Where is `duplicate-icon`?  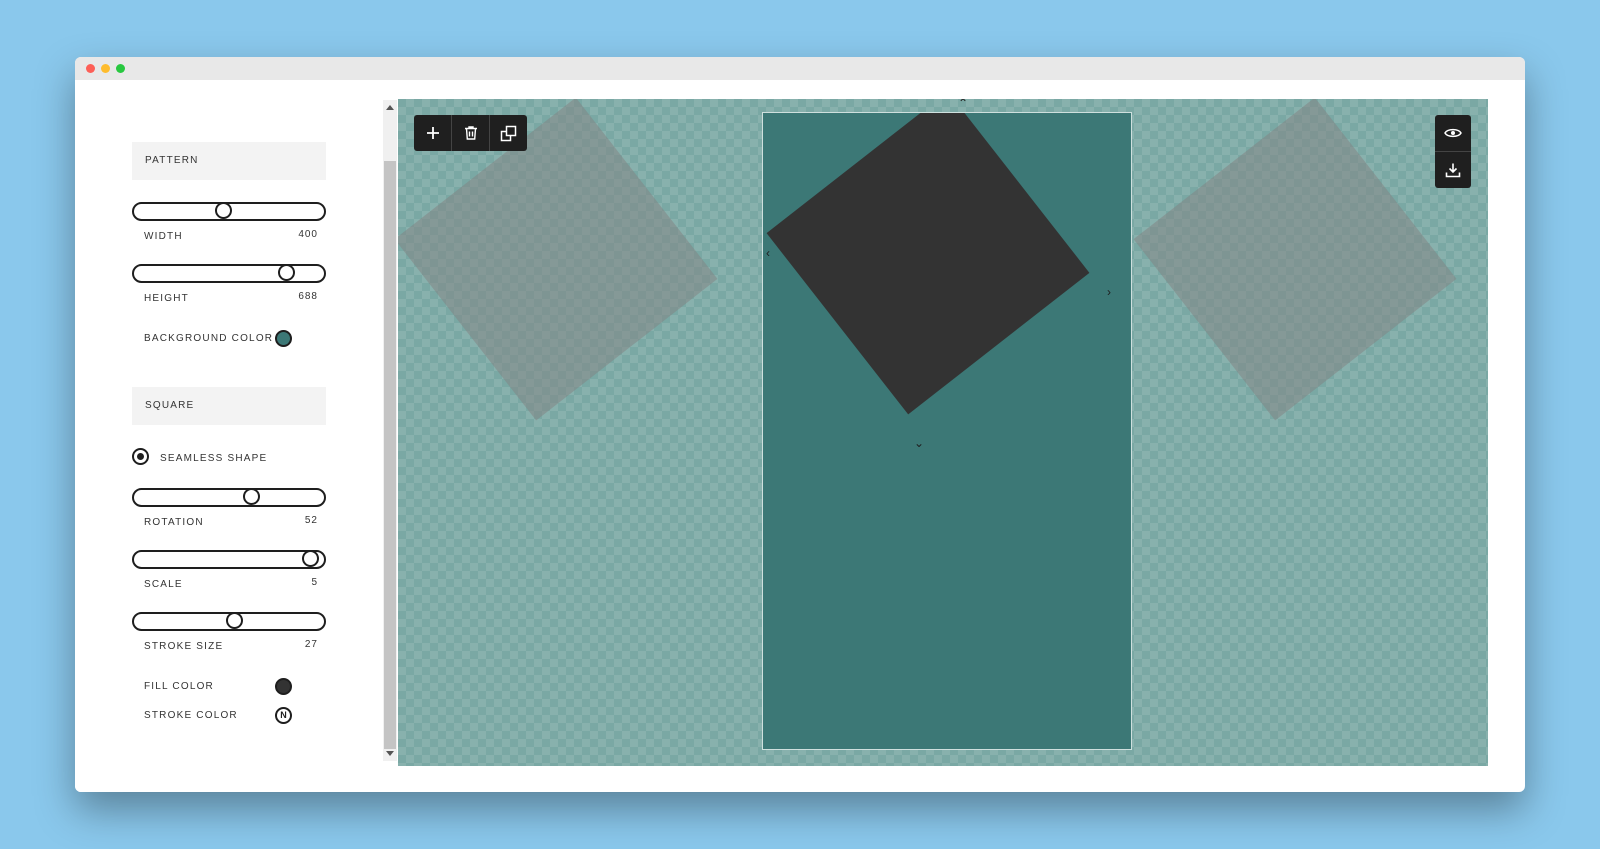
duplicate-icon is located at coordinates (508, 133).